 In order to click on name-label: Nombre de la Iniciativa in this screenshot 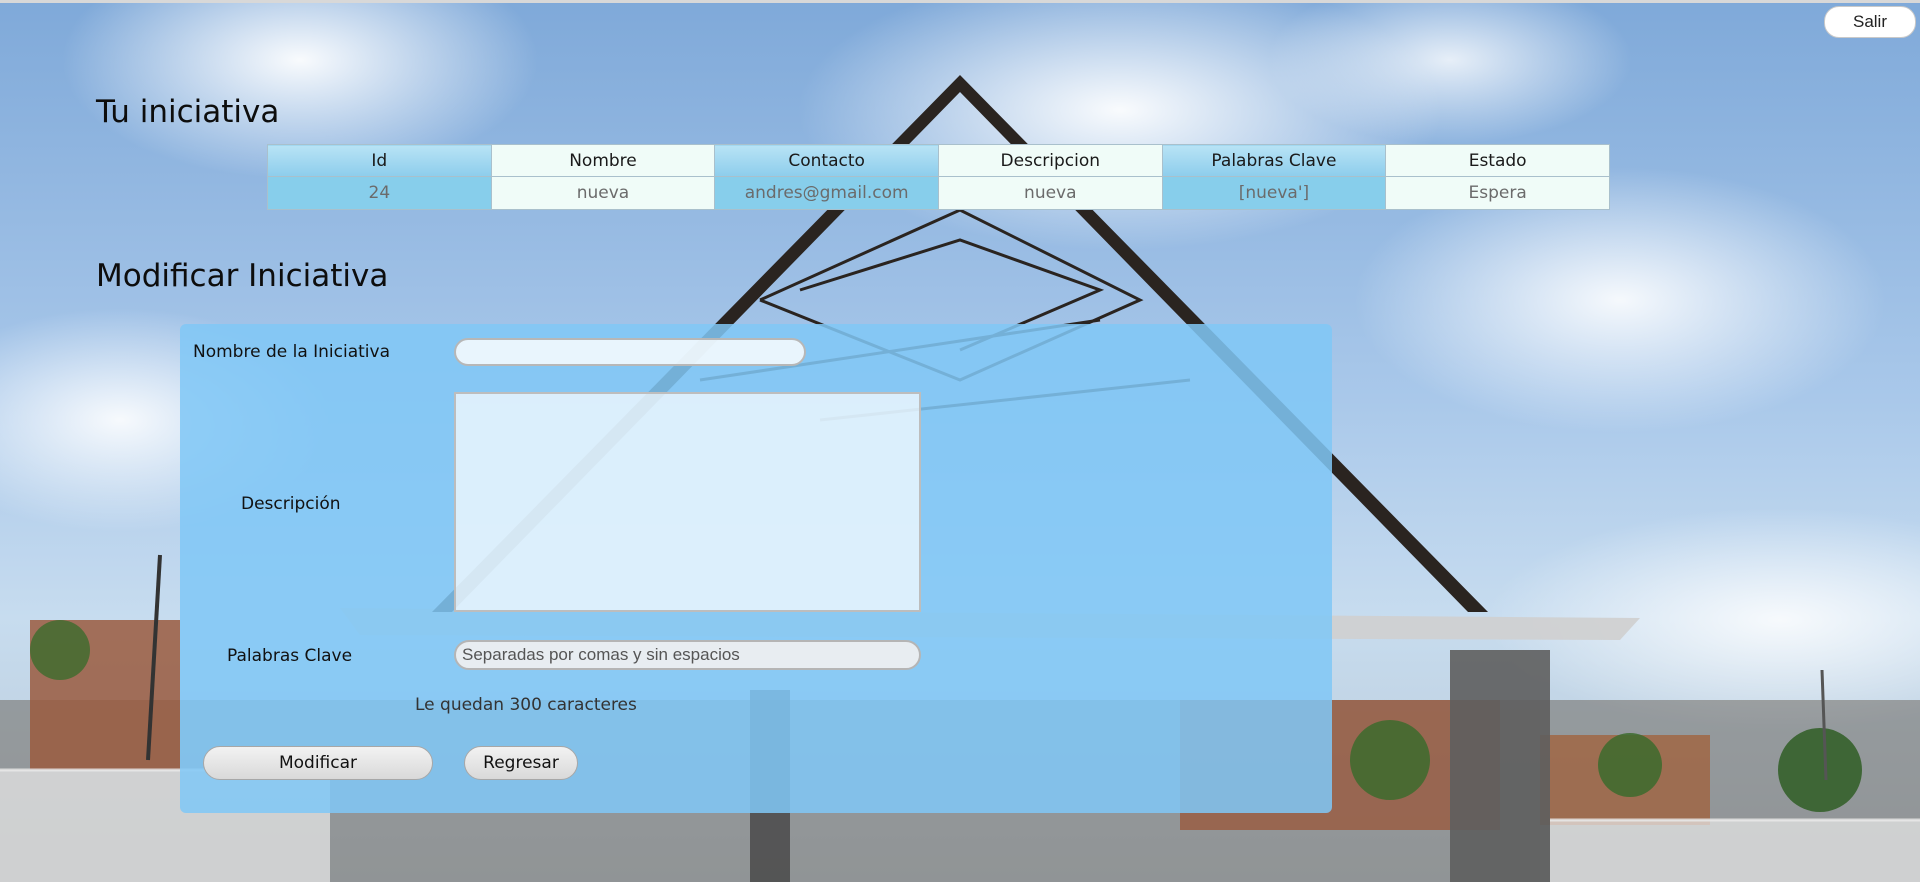, I will do `click(292, 352)`.